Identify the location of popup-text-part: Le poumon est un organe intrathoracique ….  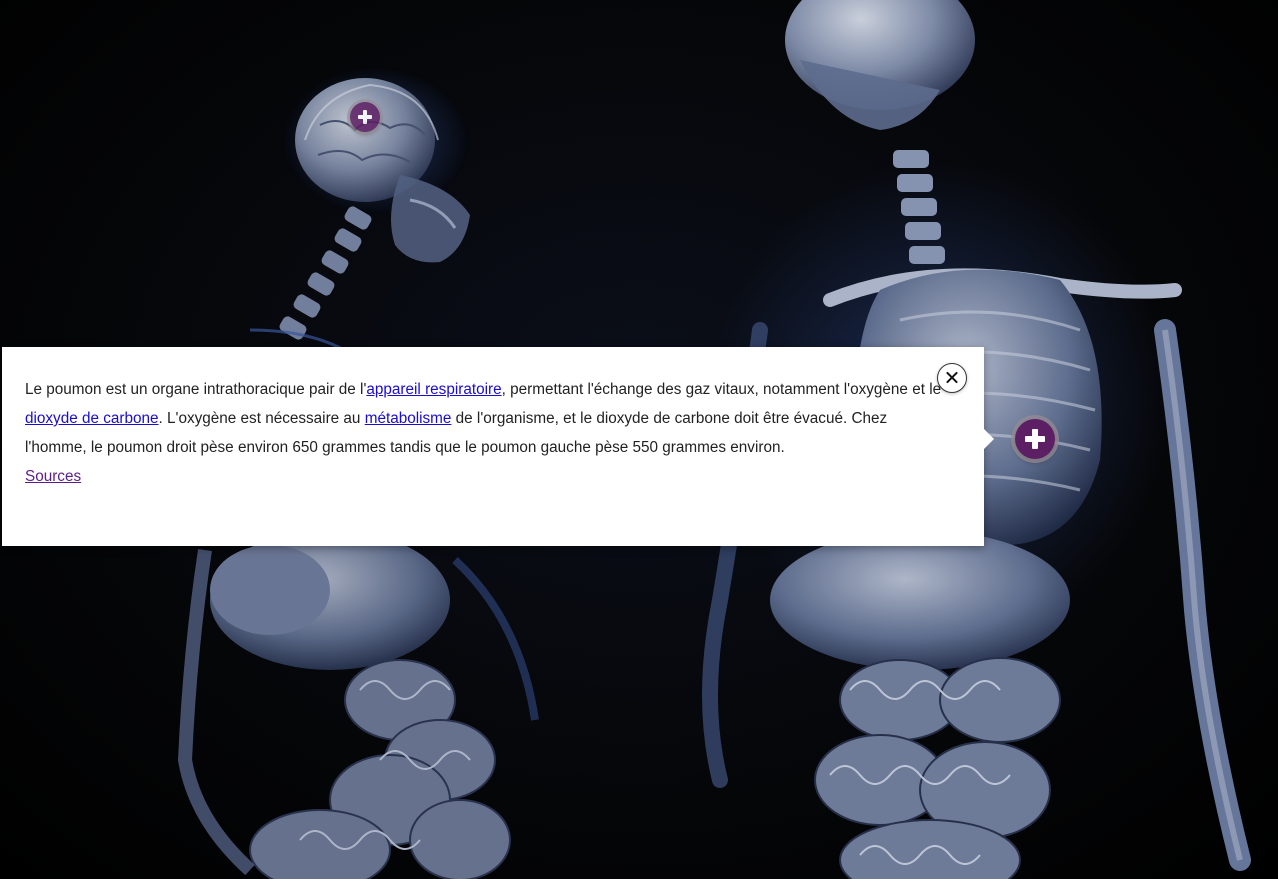
(196, 389).